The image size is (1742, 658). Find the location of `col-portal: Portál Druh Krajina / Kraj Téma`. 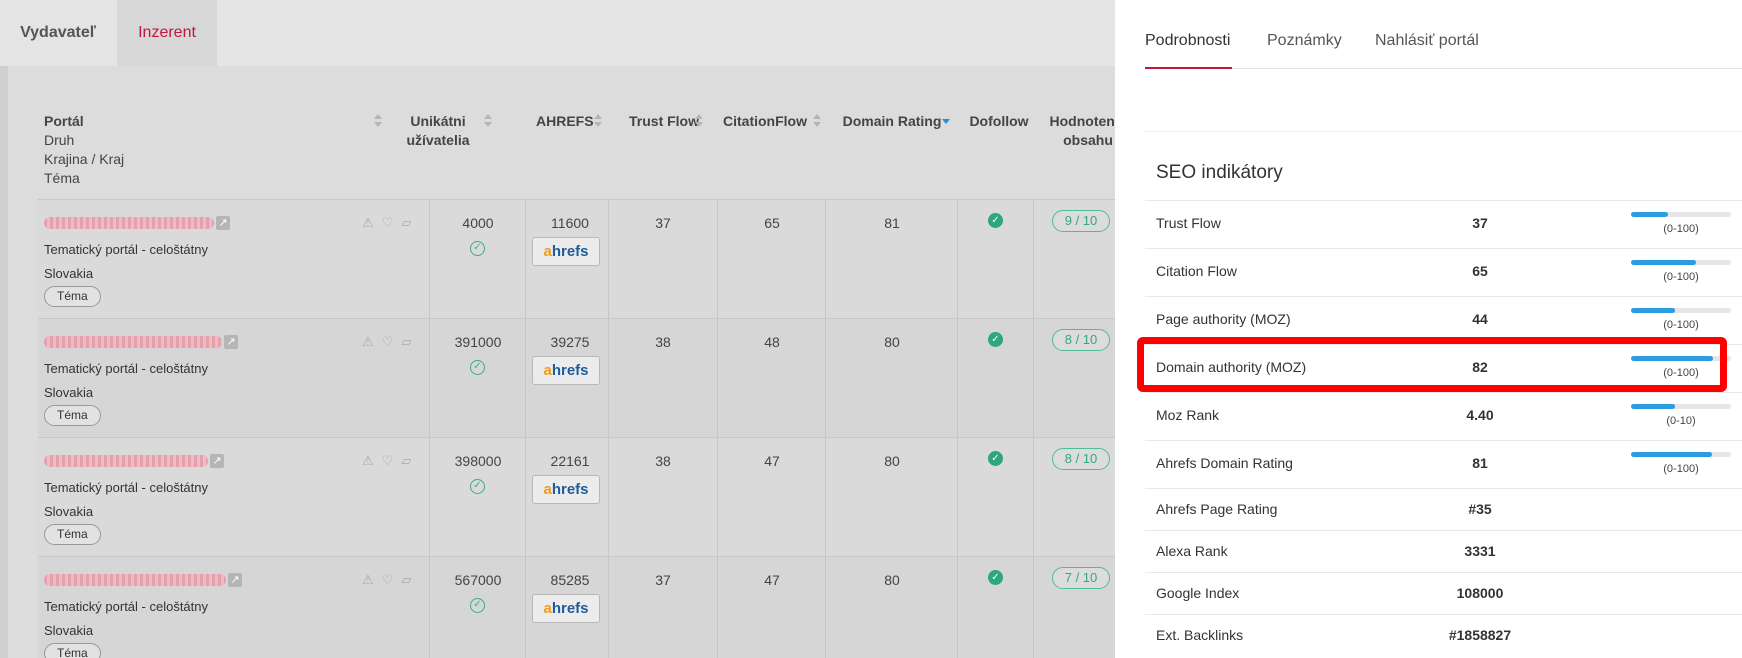

col-portal: Portál Druh Krajina / Kraj Téma is located at coordinates (84, 150).